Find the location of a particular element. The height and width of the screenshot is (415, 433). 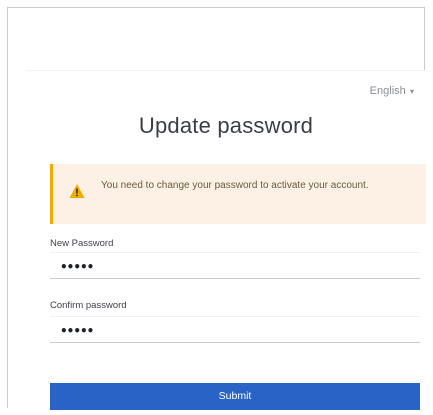

new-password-field: ••••• is located at coordinates (235, 265).